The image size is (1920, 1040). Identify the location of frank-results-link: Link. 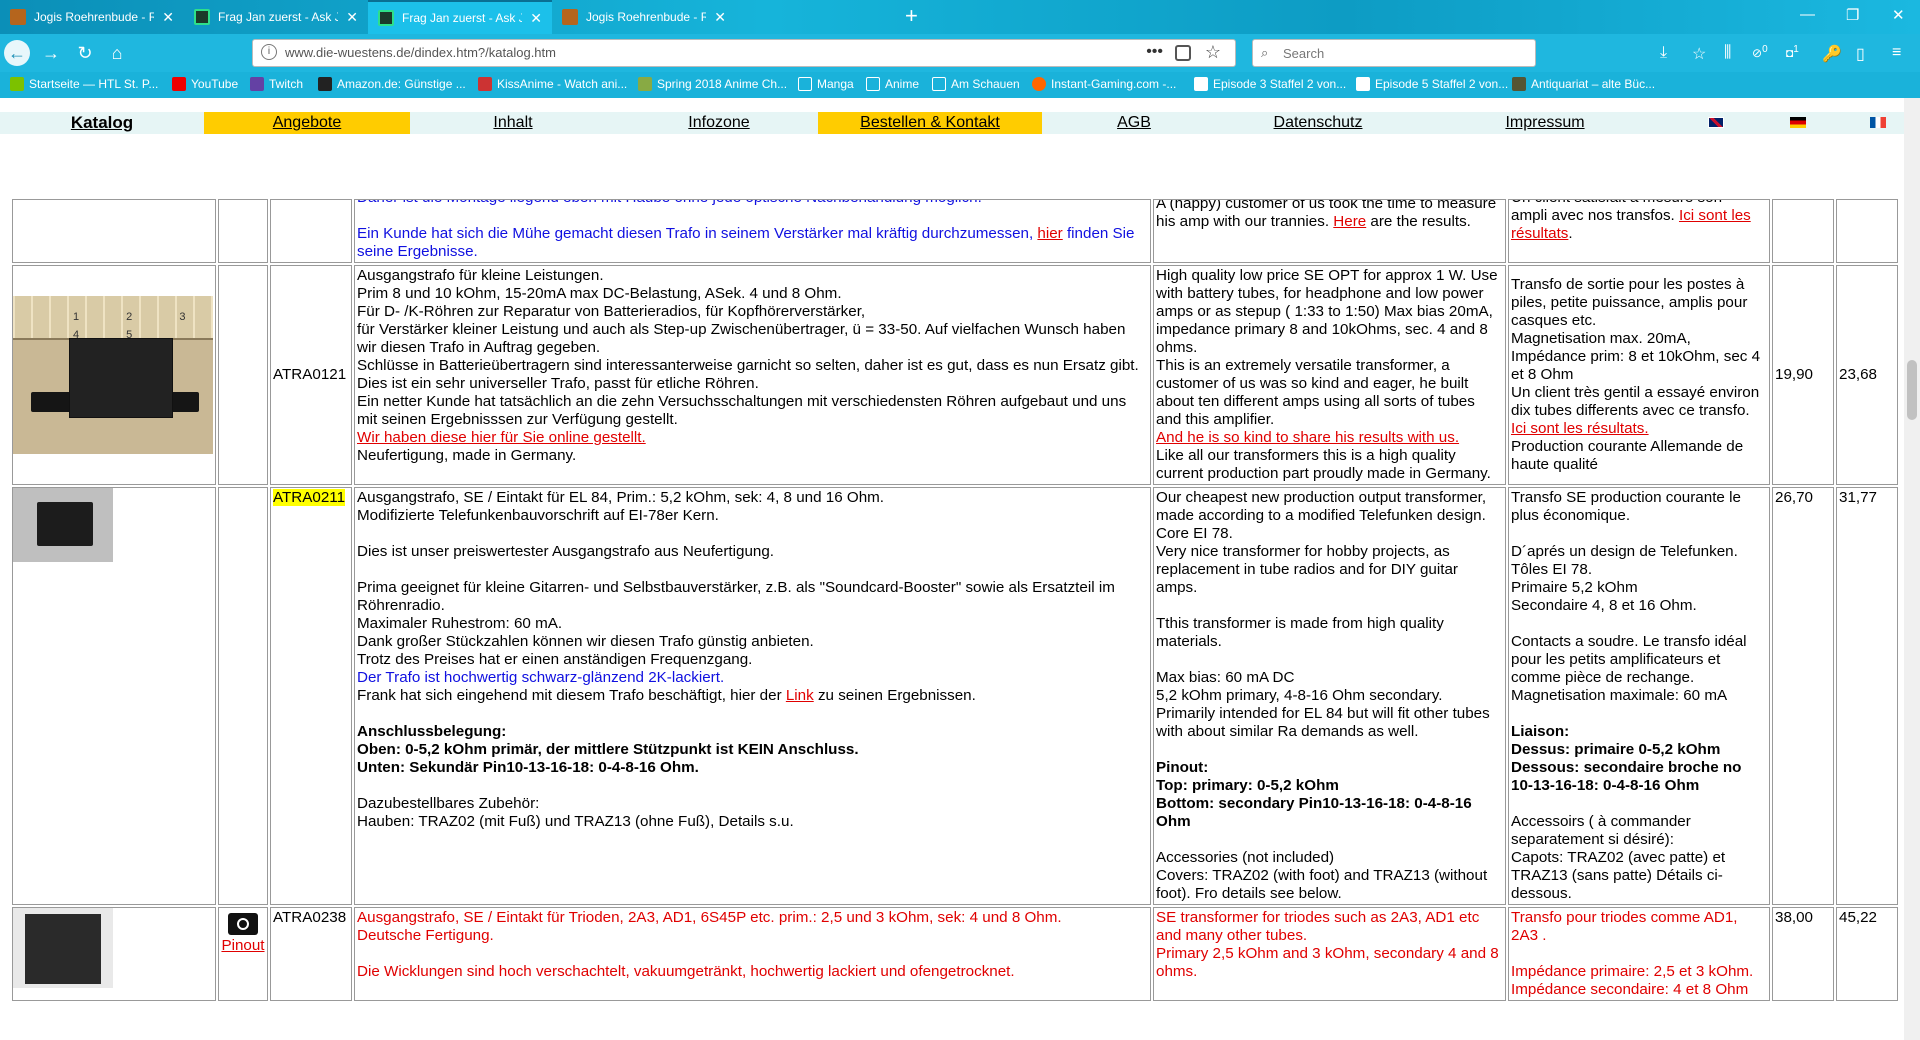
(800, 695).